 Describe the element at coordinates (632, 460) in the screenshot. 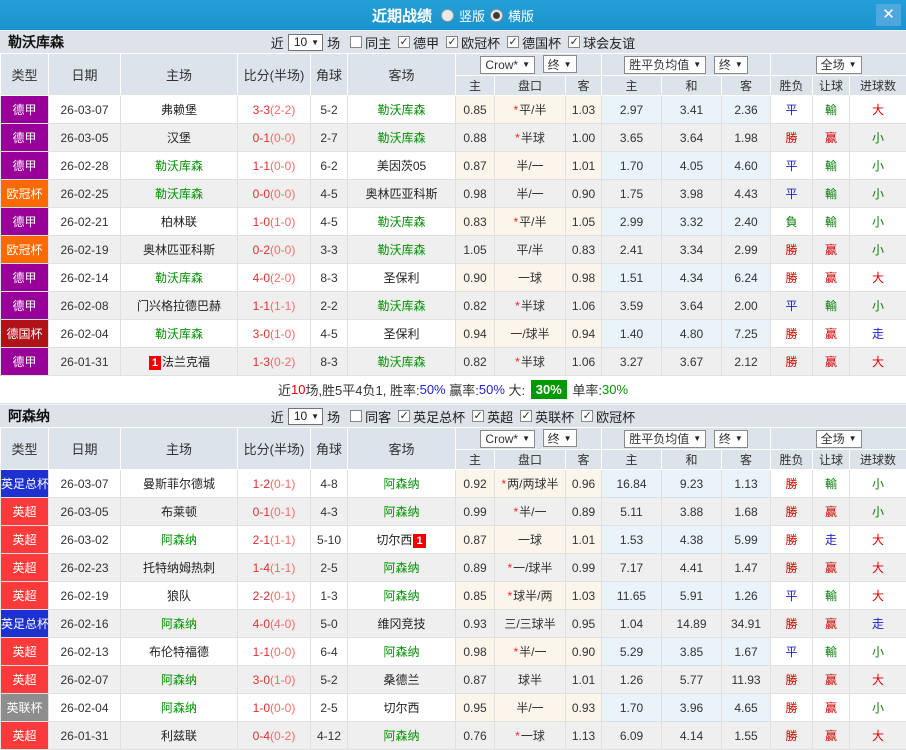

I see `col-avg-home: 主` at that location.